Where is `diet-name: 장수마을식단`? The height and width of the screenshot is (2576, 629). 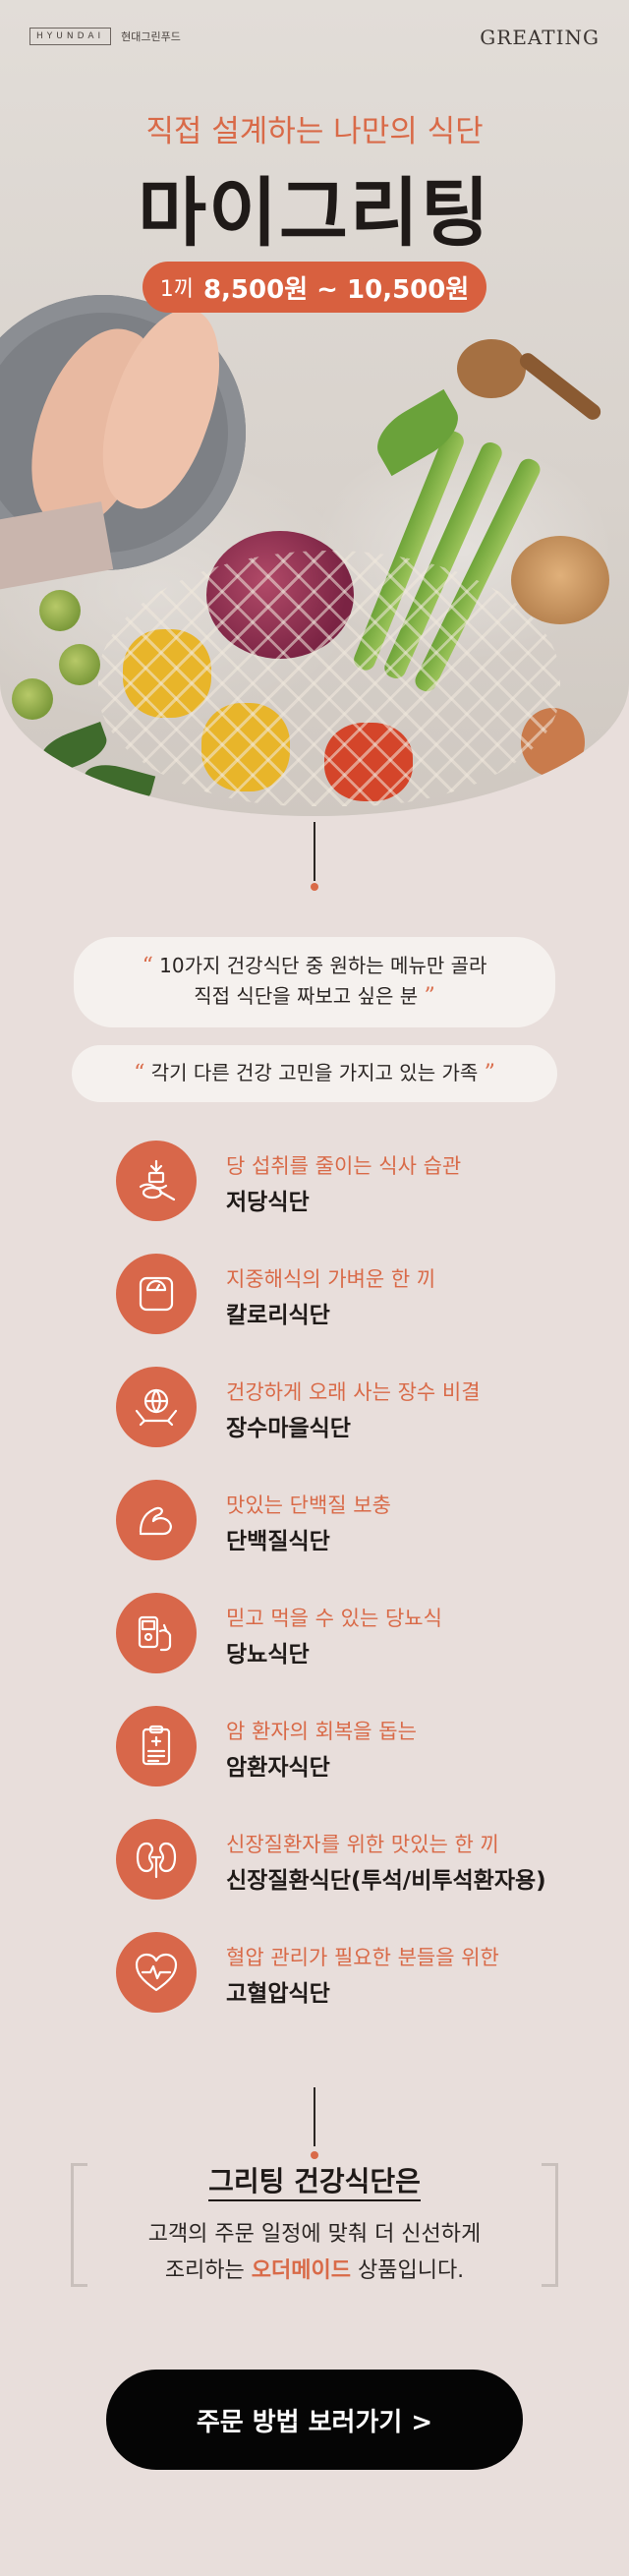
diet-name: 장수마을식단 is located at coordinates (288, 1428).